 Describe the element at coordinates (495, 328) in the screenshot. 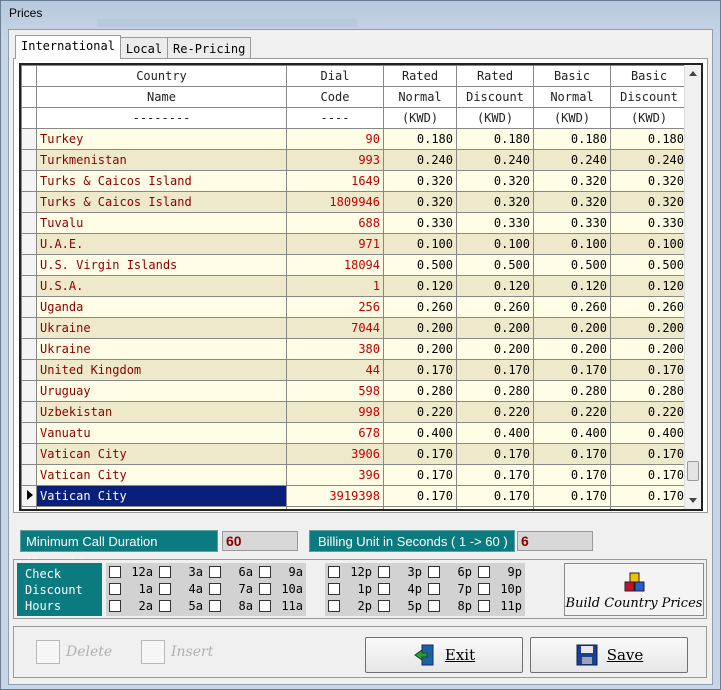

I see `rated-discount-cell: 0.200` at that location.